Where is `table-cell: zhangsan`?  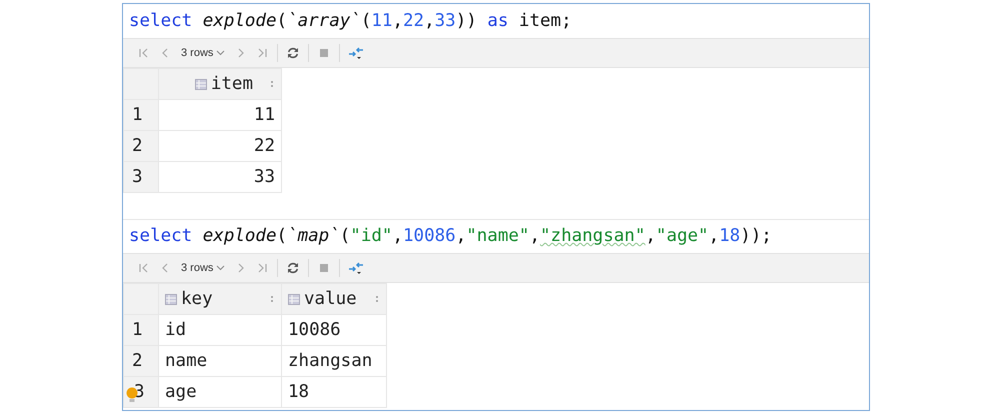
table-cell: zhangsan is located at coordinates (334, 361).